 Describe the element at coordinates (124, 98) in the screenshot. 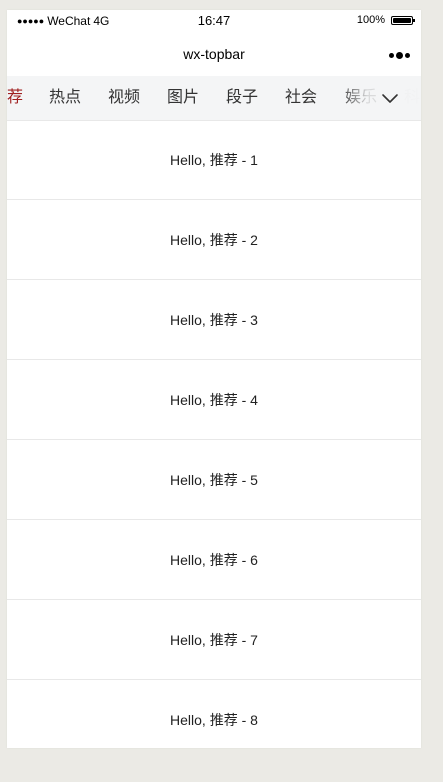

I see `tab-video: 视频` at that location.